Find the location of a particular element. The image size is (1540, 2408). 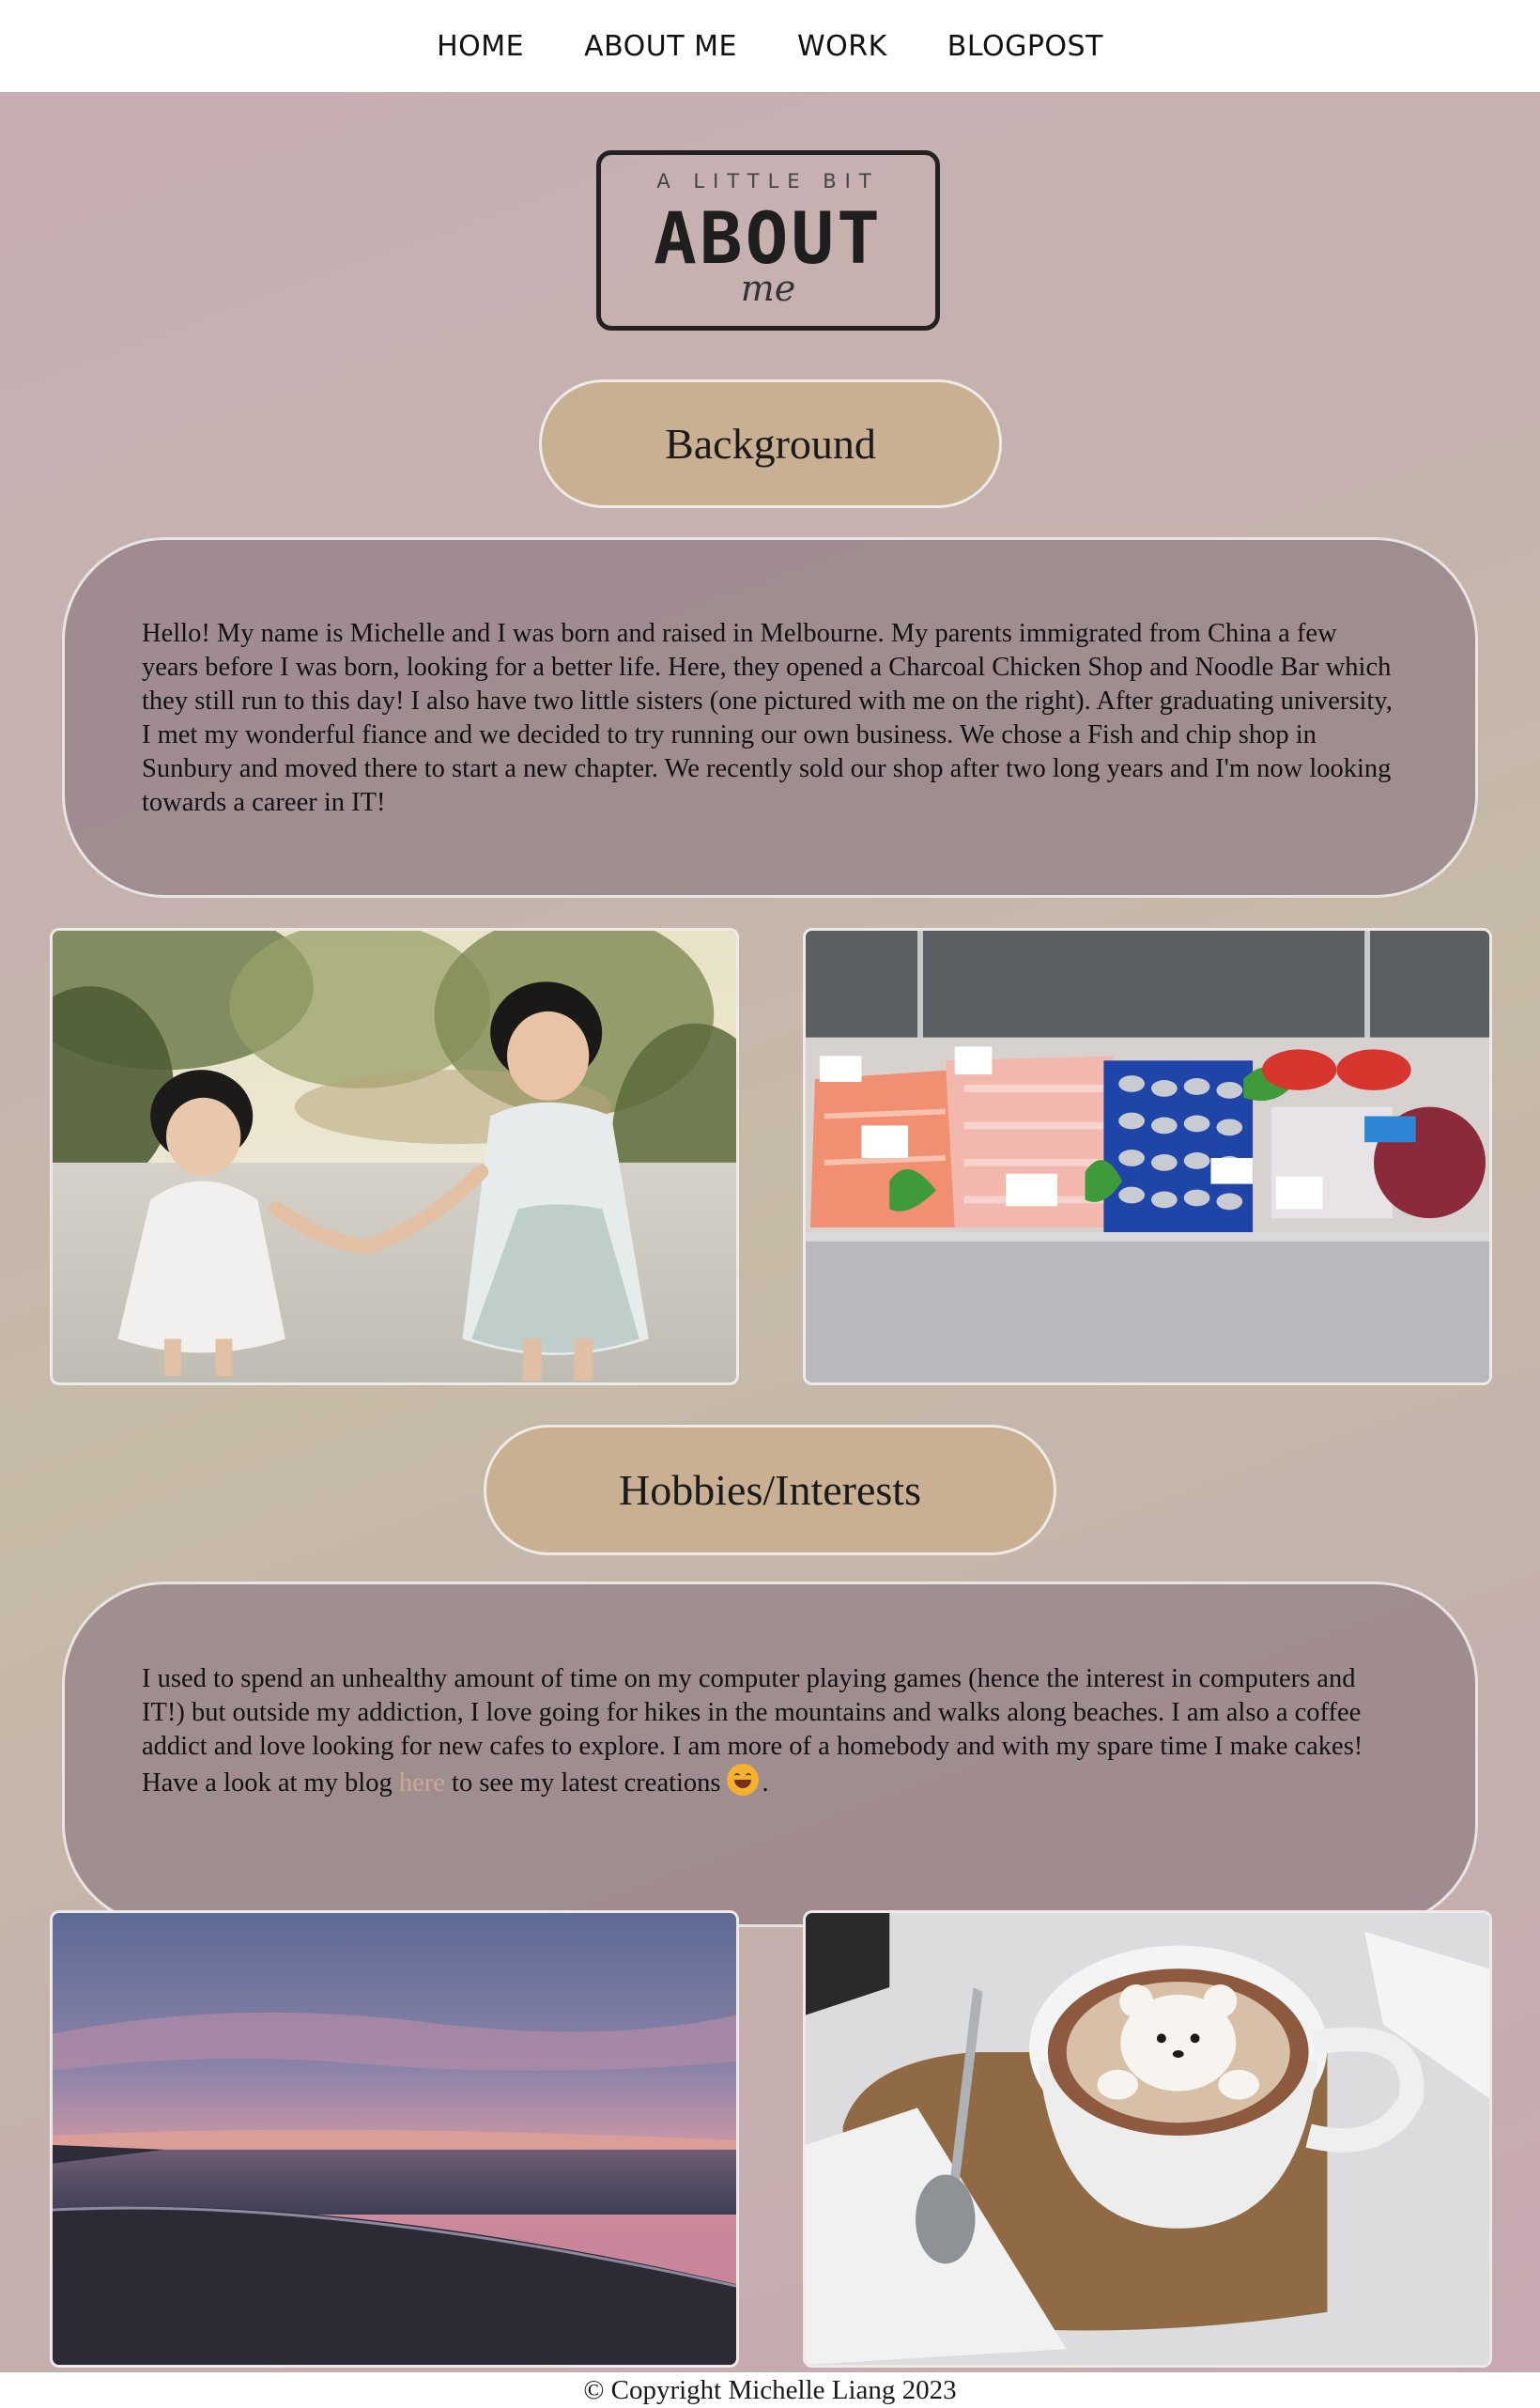

bear-latte-photo is located at coordinates (1147, 2139).